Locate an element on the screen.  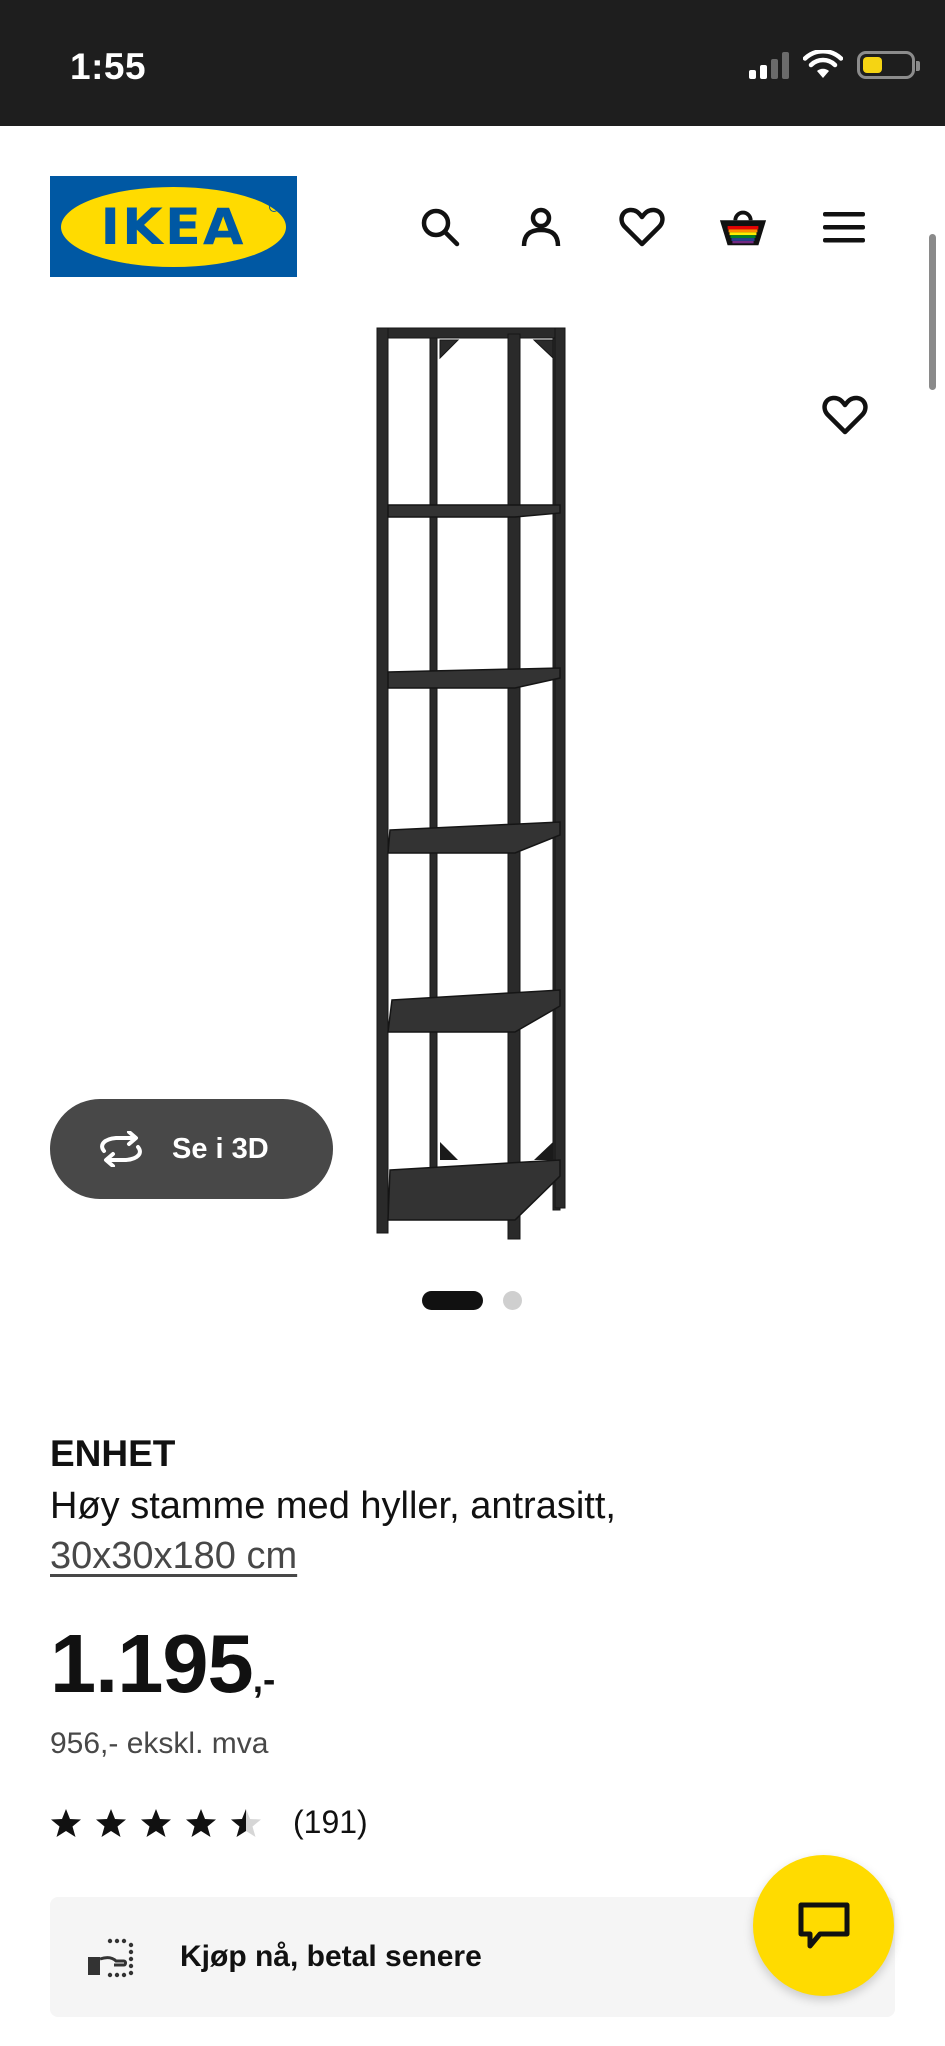
bnpl-label: Kjøp nå, betal senere is located at coordinates (331, 1956).